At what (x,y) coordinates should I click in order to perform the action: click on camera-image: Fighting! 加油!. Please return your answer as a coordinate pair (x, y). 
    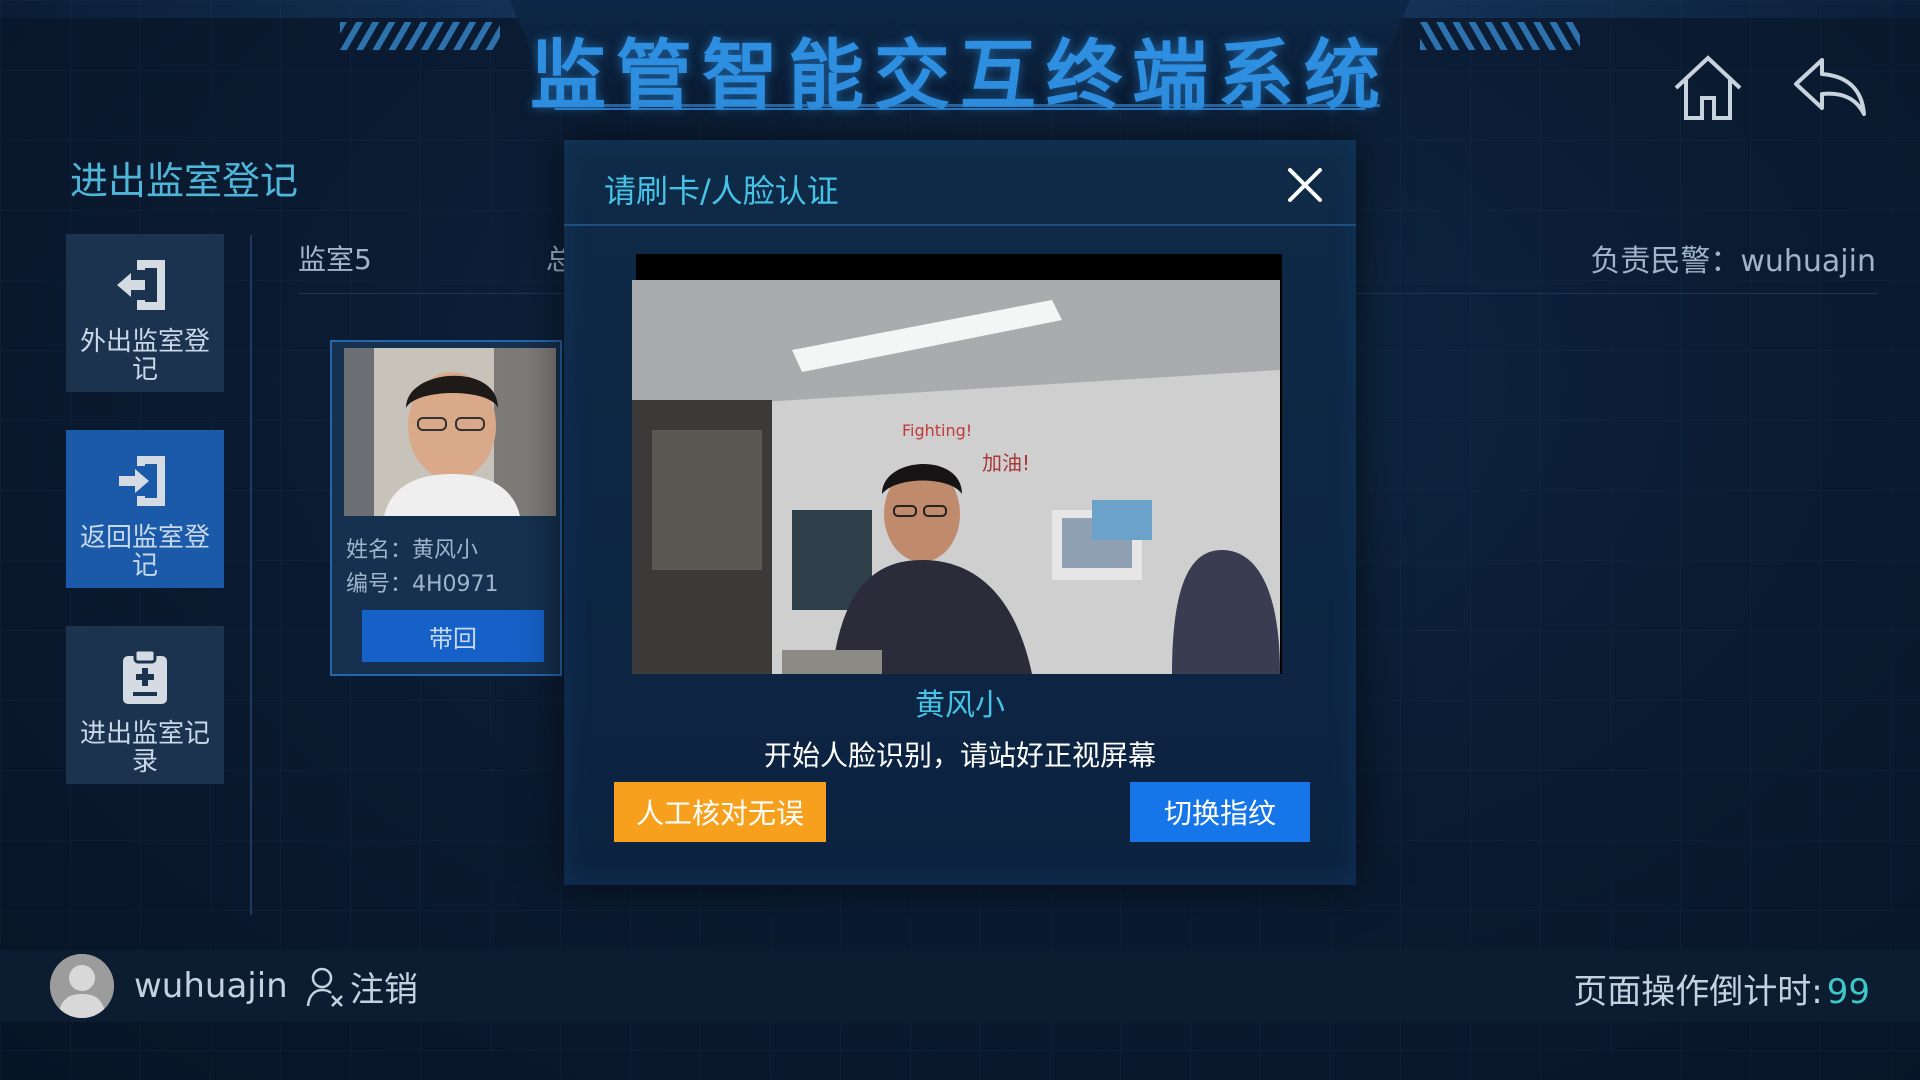
    Looking at the image, I should click on (956, 477).